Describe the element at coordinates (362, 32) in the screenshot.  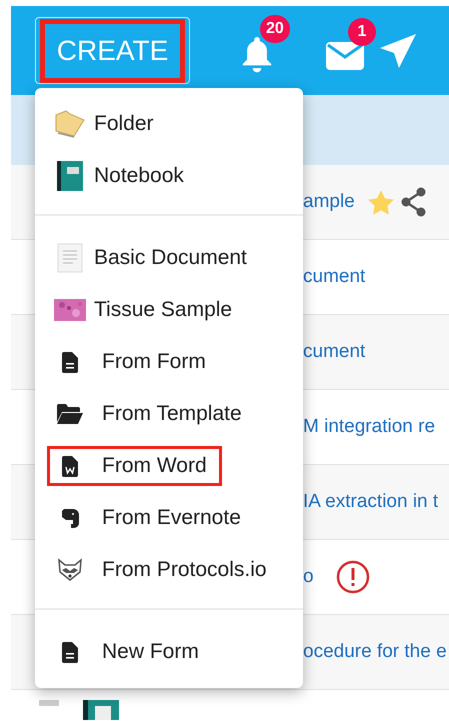
I see `message-count-badge: 1` at that location.